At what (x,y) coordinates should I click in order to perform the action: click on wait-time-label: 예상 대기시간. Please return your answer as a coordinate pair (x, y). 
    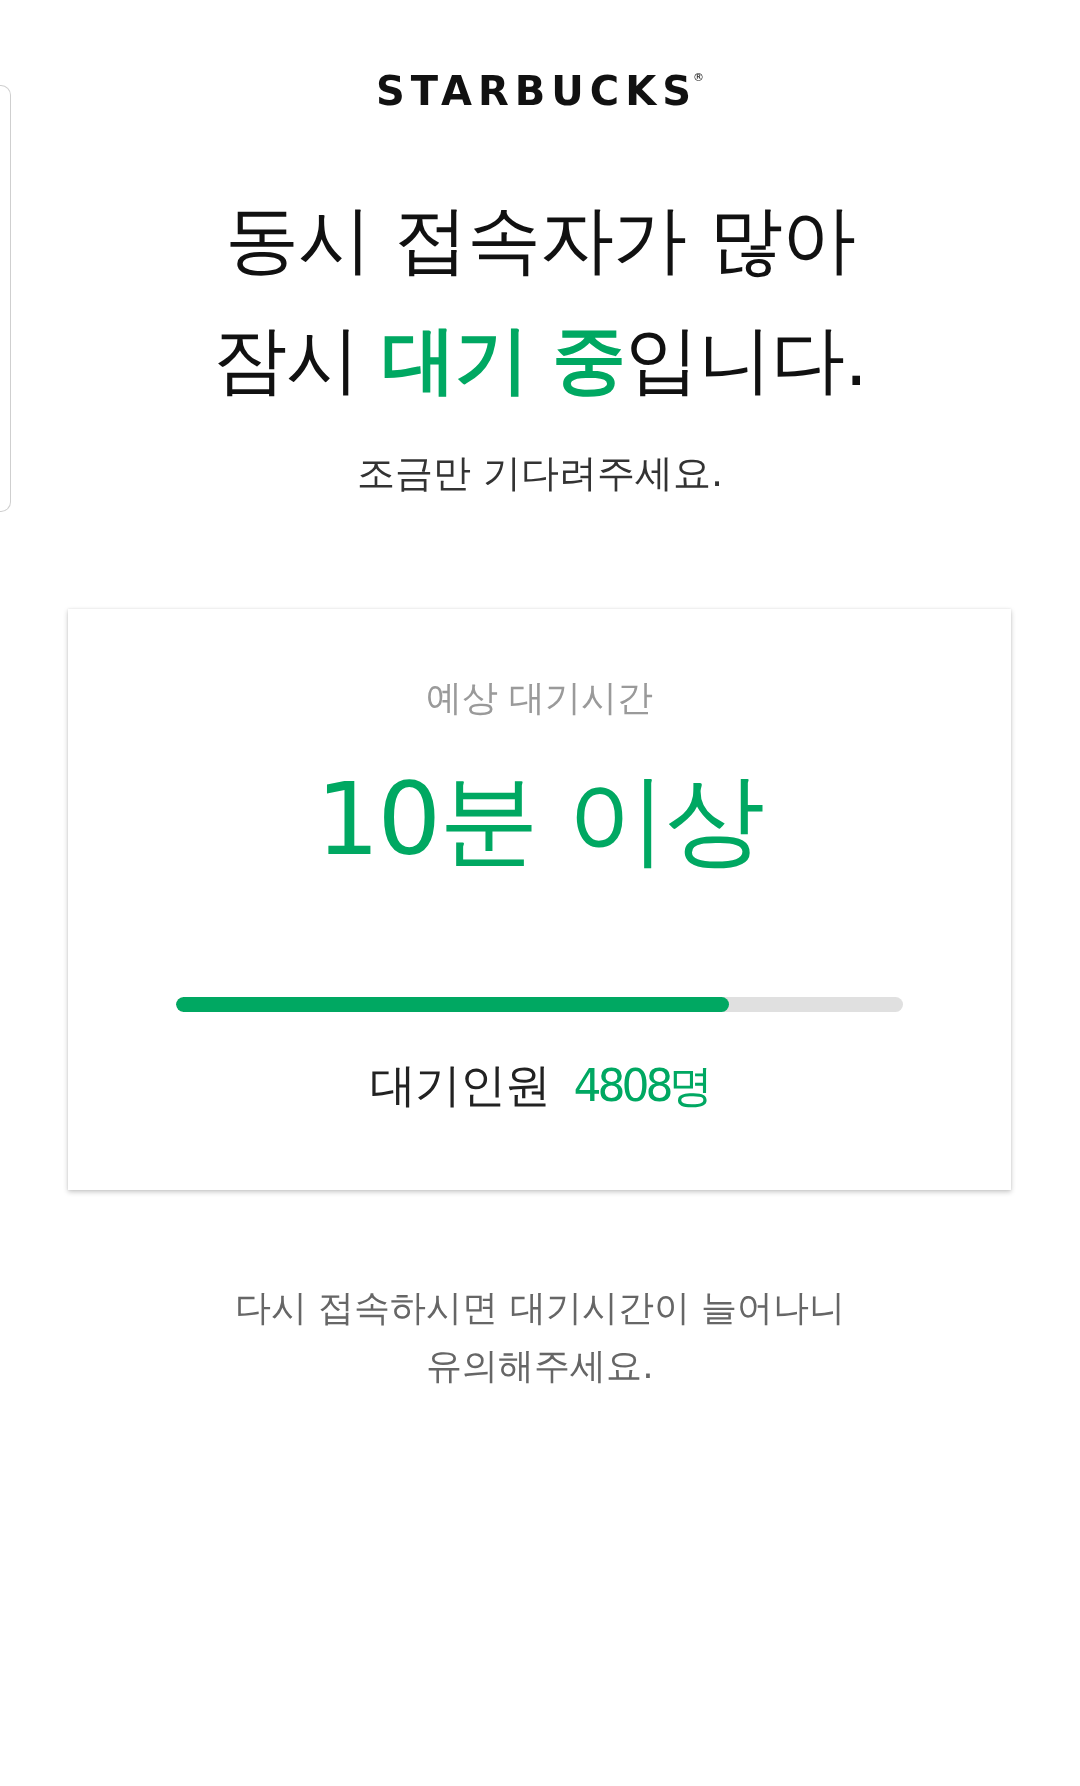
    Looking at the image, I should click on (539, 698).